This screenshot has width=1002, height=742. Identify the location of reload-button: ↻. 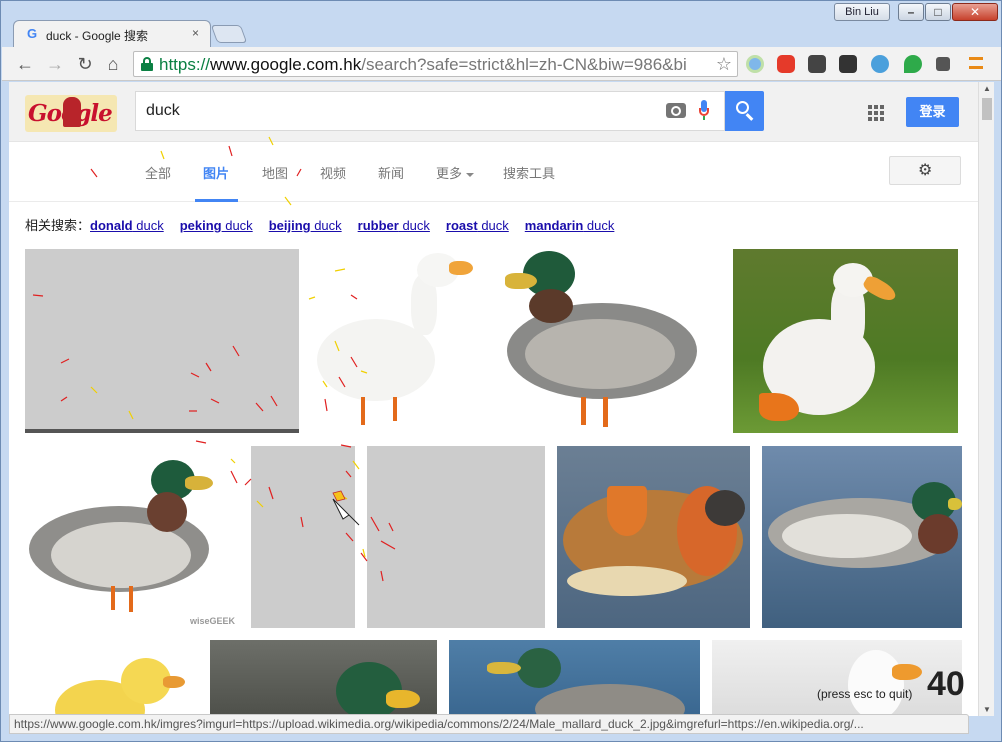
(85, 64).